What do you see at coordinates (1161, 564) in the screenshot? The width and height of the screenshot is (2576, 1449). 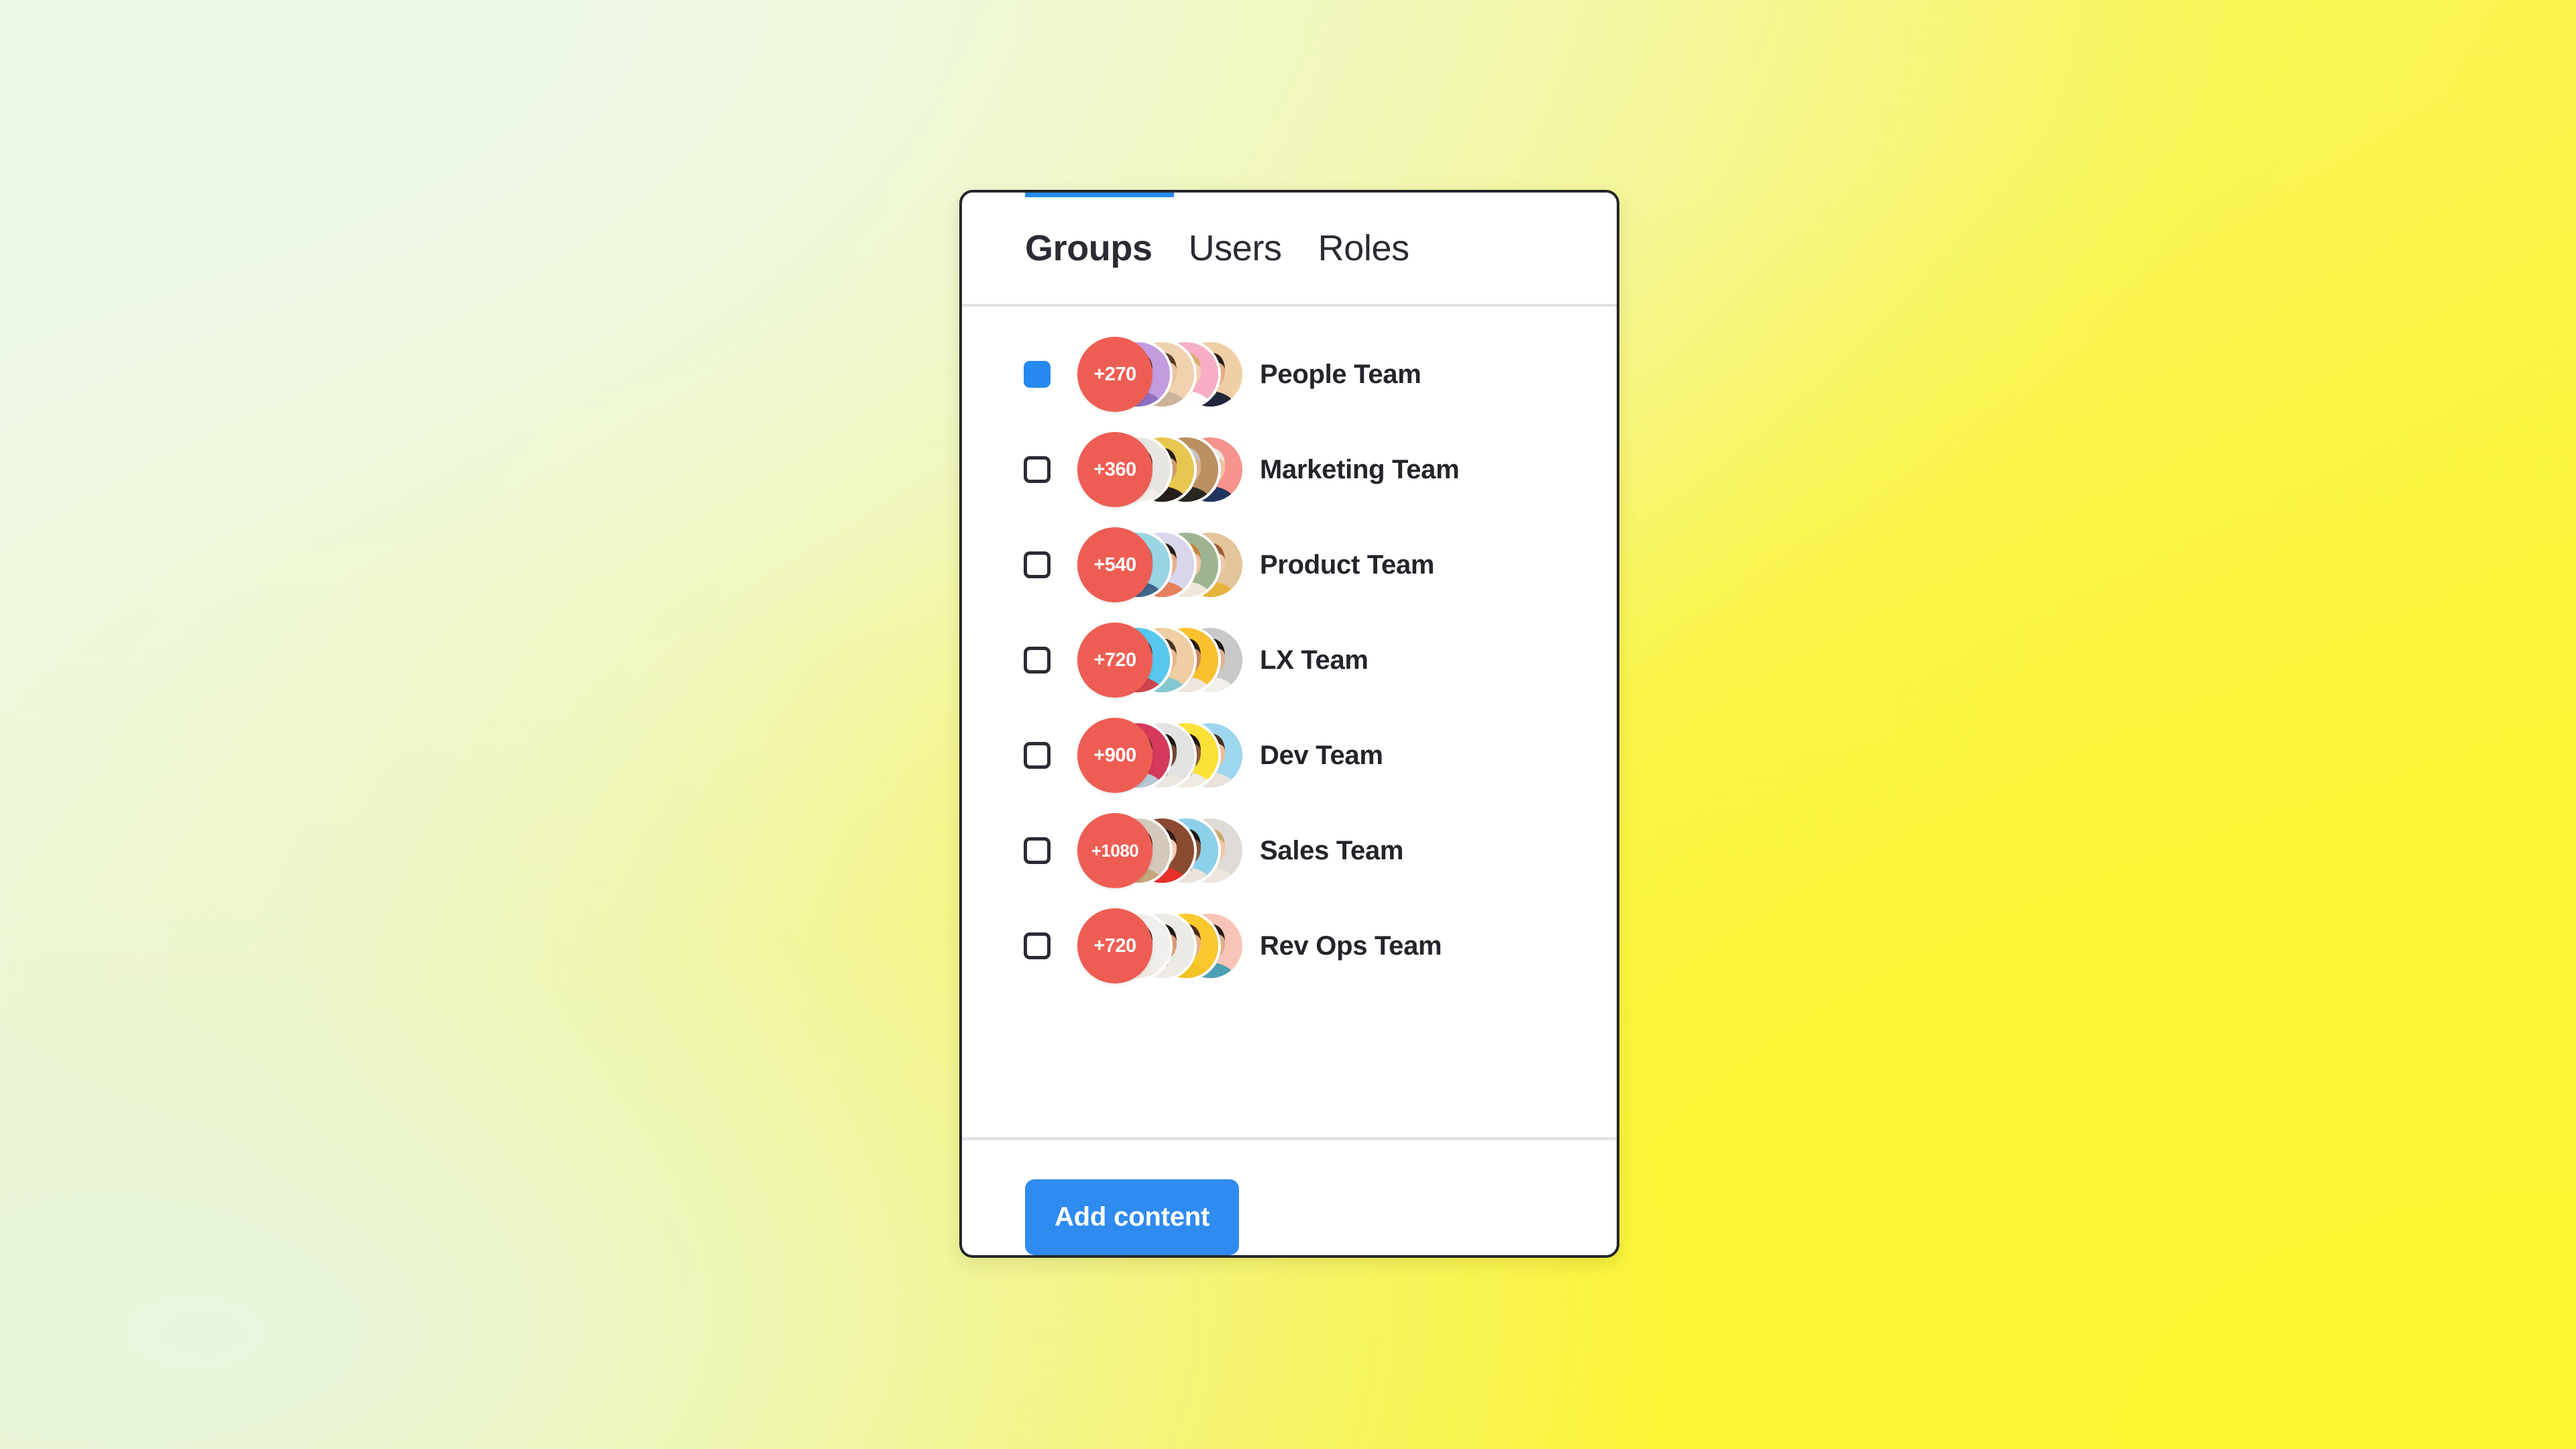 I see `avatar-stack: +540` at bounding box center [1161, 564].